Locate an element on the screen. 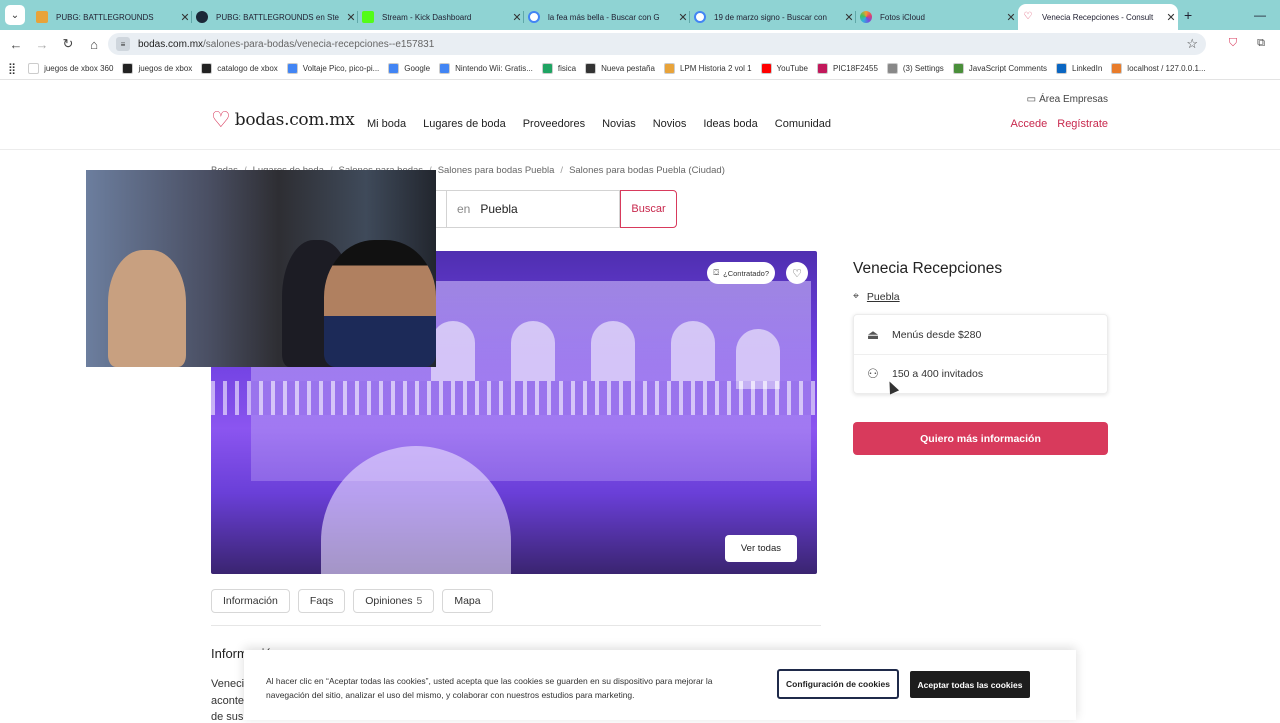 The image size is (1280, 723). bookmark-label: LPM Historia 2 vol 1 is located at coordinates (715, 68).